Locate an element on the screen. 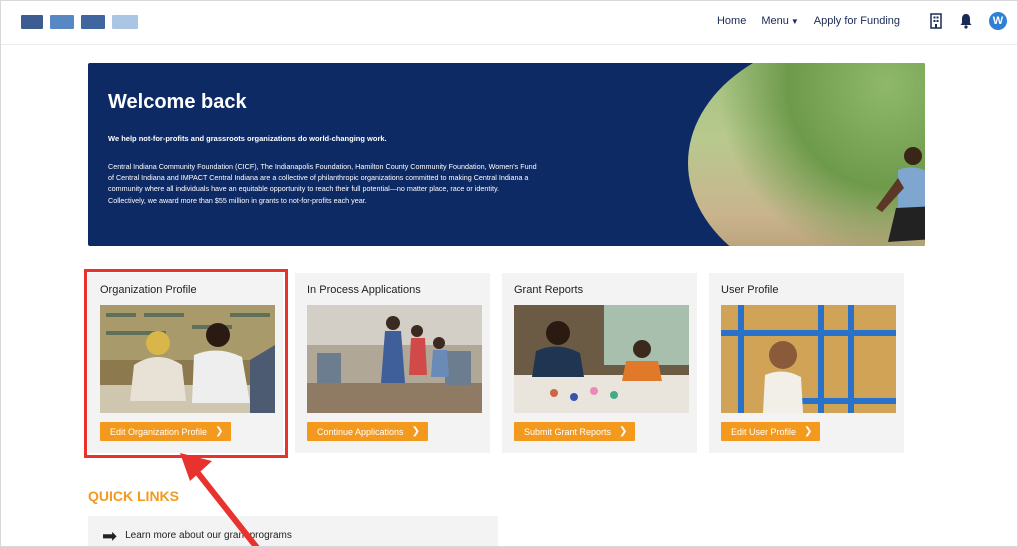 This screenshot has width=1018, height=547. nav-menu-dropdown: Menu ▼ is located at coordinates (779, 21).